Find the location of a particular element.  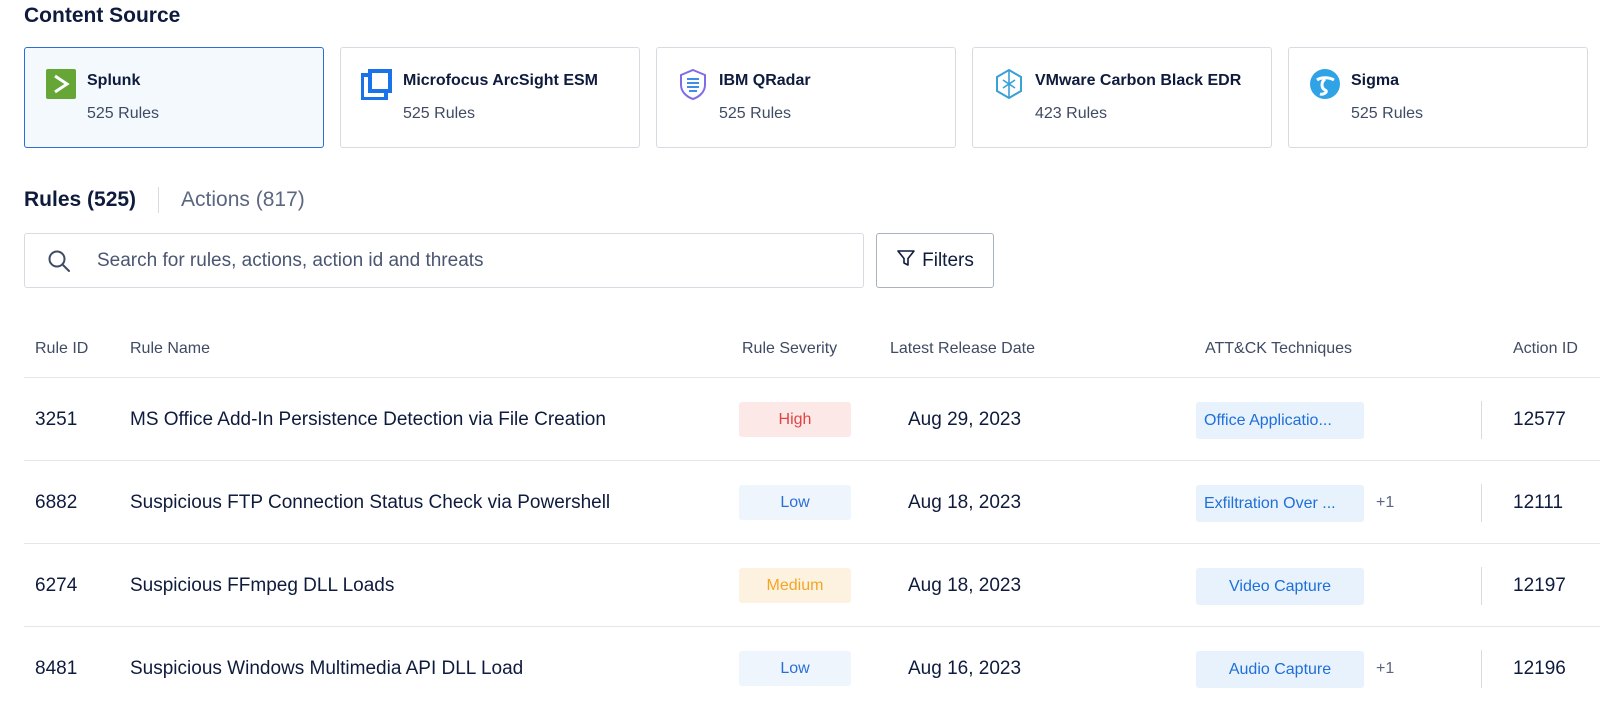

action-id: 12111 is located at coordinates (1538, 502).